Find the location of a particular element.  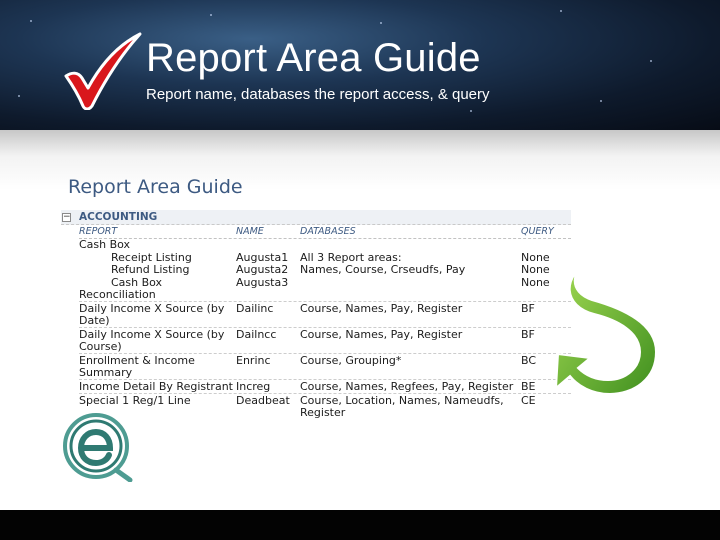

name-cell: Dailinc is located at coordinates (255, 308).